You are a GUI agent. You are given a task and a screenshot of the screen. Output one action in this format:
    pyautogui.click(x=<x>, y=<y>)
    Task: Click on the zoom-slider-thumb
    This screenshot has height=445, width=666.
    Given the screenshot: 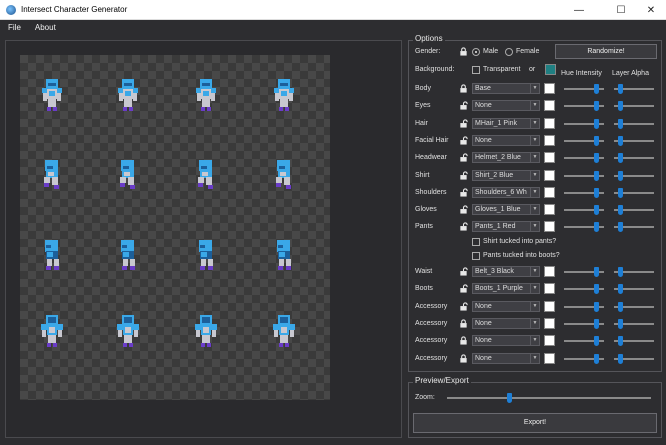 What is the action you would take?
    pyautogui.click(x=509, y=398)
    